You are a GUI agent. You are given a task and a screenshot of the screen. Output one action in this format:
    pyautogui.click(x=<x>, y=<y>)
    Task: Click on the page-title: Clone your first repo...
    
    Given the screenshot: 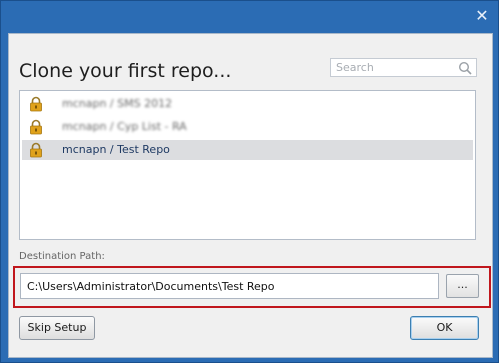 What is the action you would take?
    pyautogui.click(x=125, y=71)
    